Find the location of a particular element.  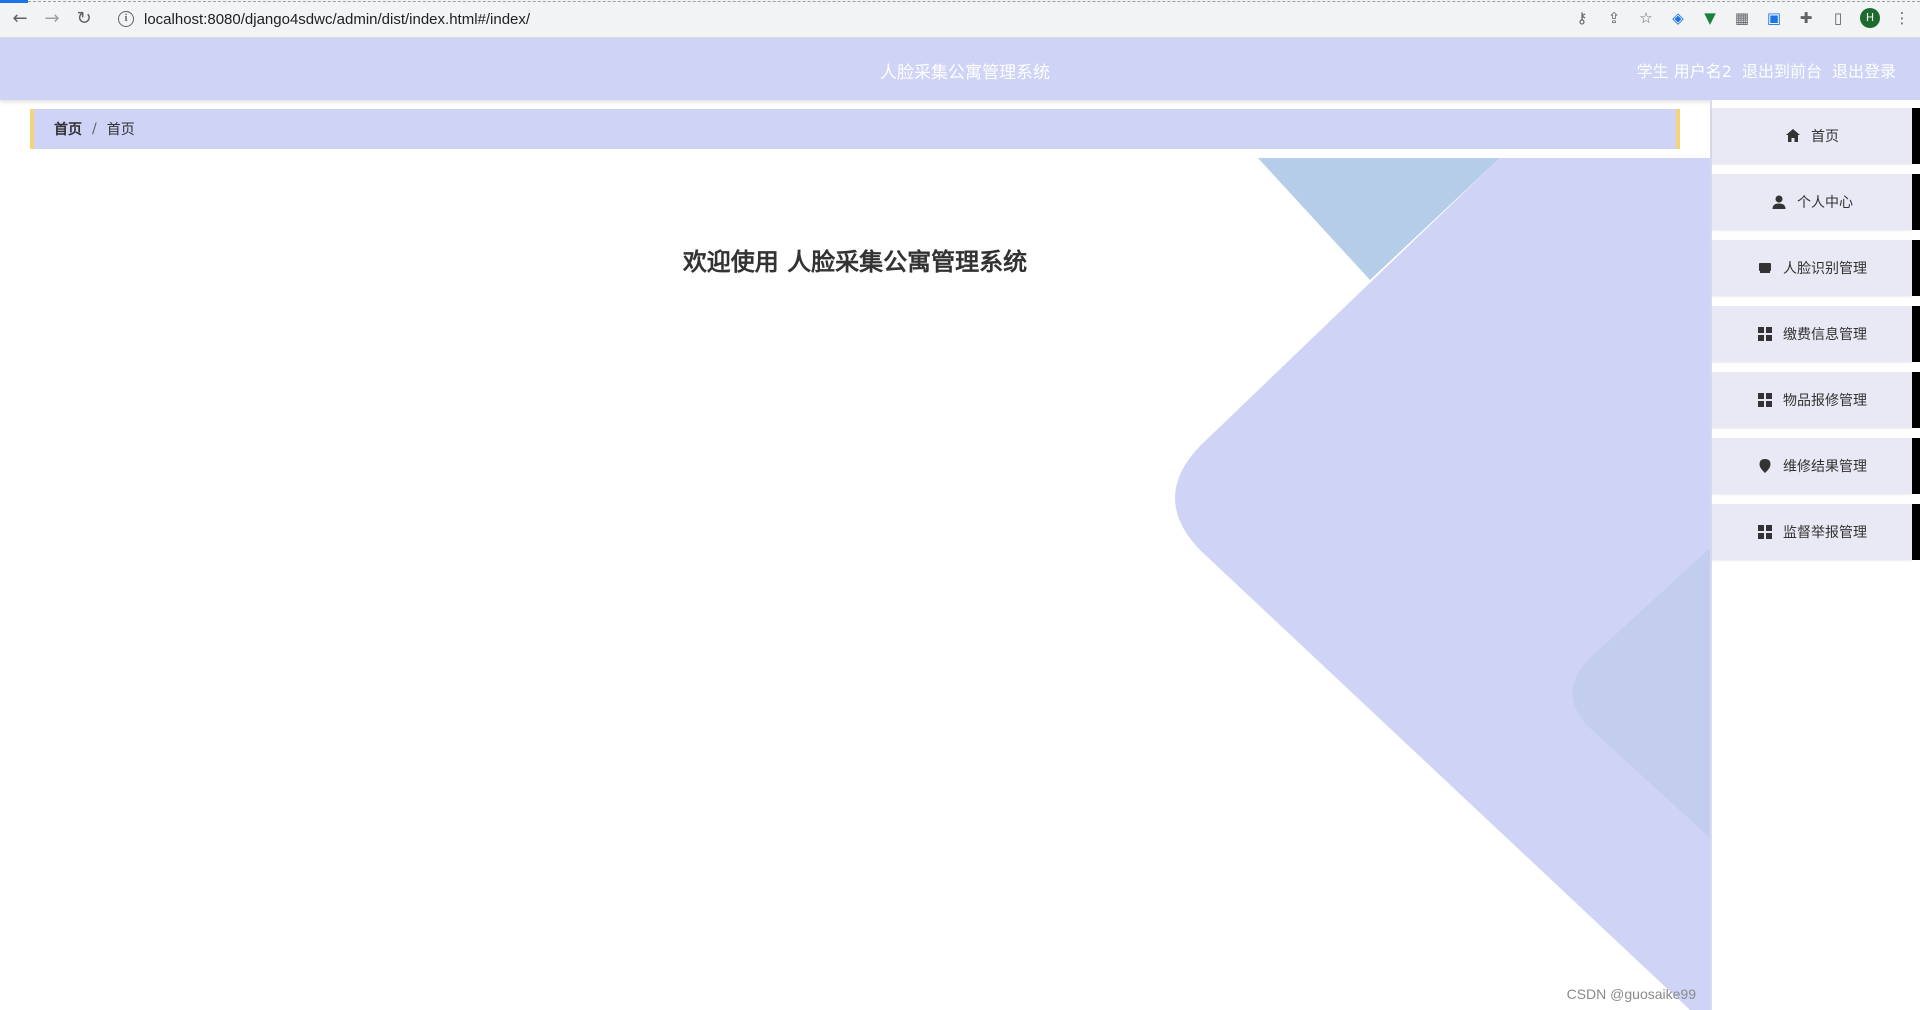

menu-item-face-recognition: 人脸识别管理 is located at coordinates (1816, 268).